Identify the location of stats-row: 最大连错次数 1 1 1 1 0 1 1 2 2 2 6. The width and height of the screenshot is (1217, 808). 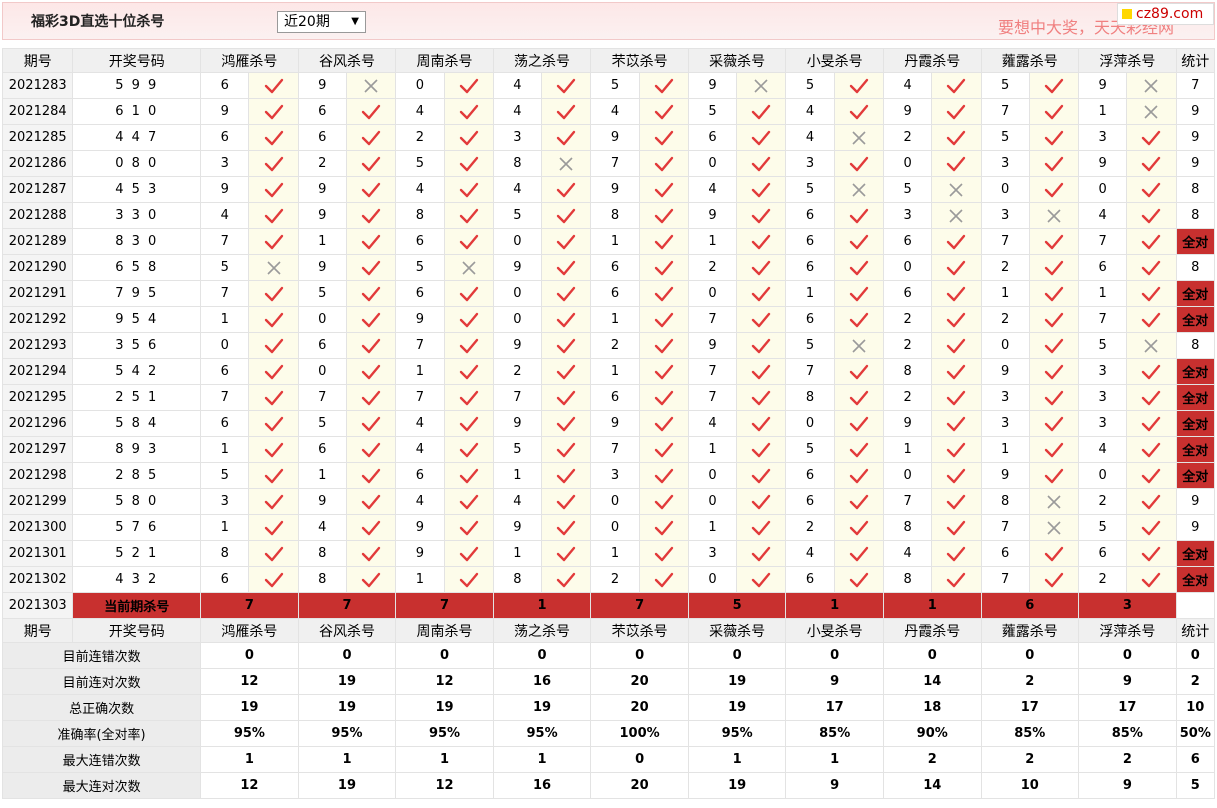
(608, 759).